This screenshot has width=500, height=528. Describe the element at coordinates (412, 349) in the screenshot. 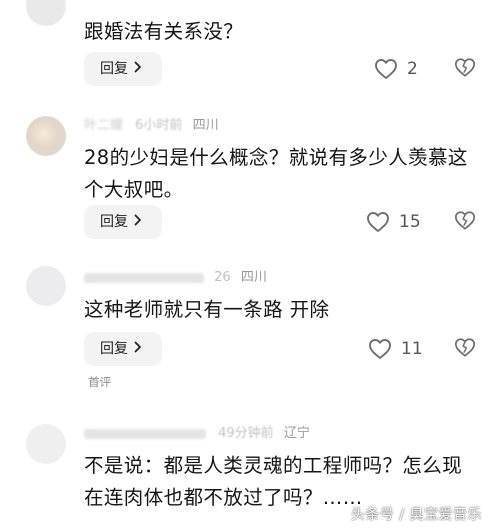

I see `like-count: 11` at that location.